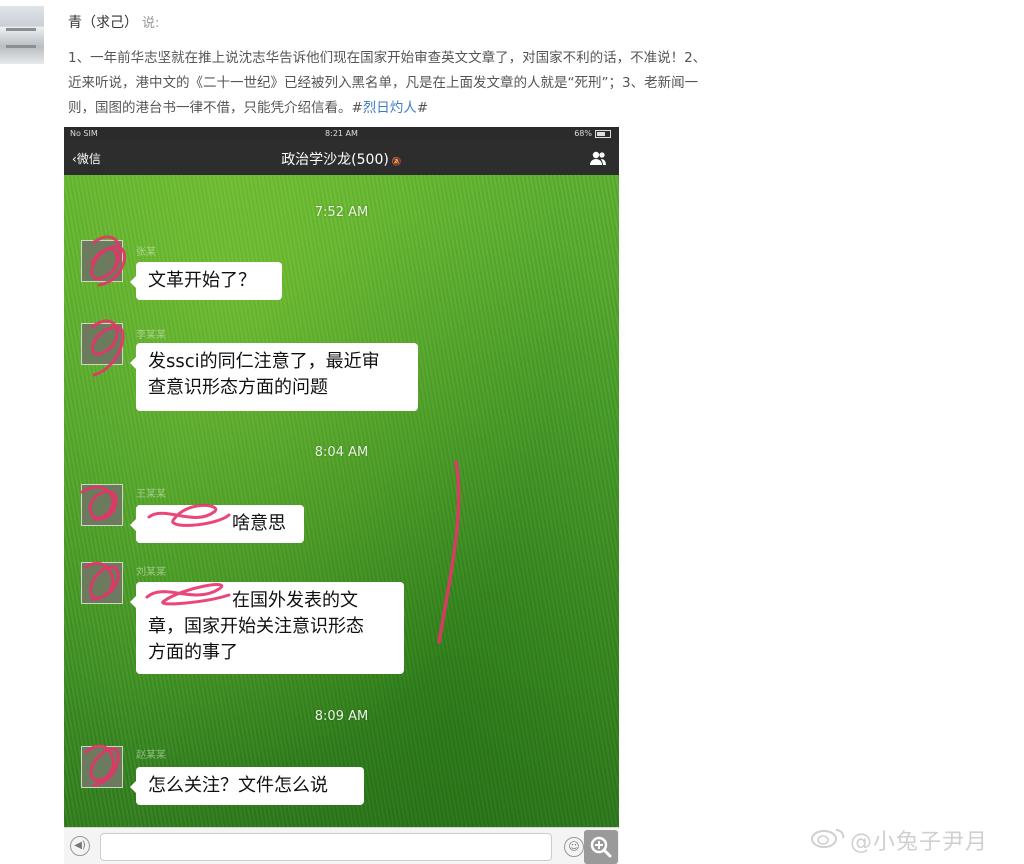  Describe the element at coordinates (151, 494) in the screenshot. I see `sender-name: 王某某` at that location.